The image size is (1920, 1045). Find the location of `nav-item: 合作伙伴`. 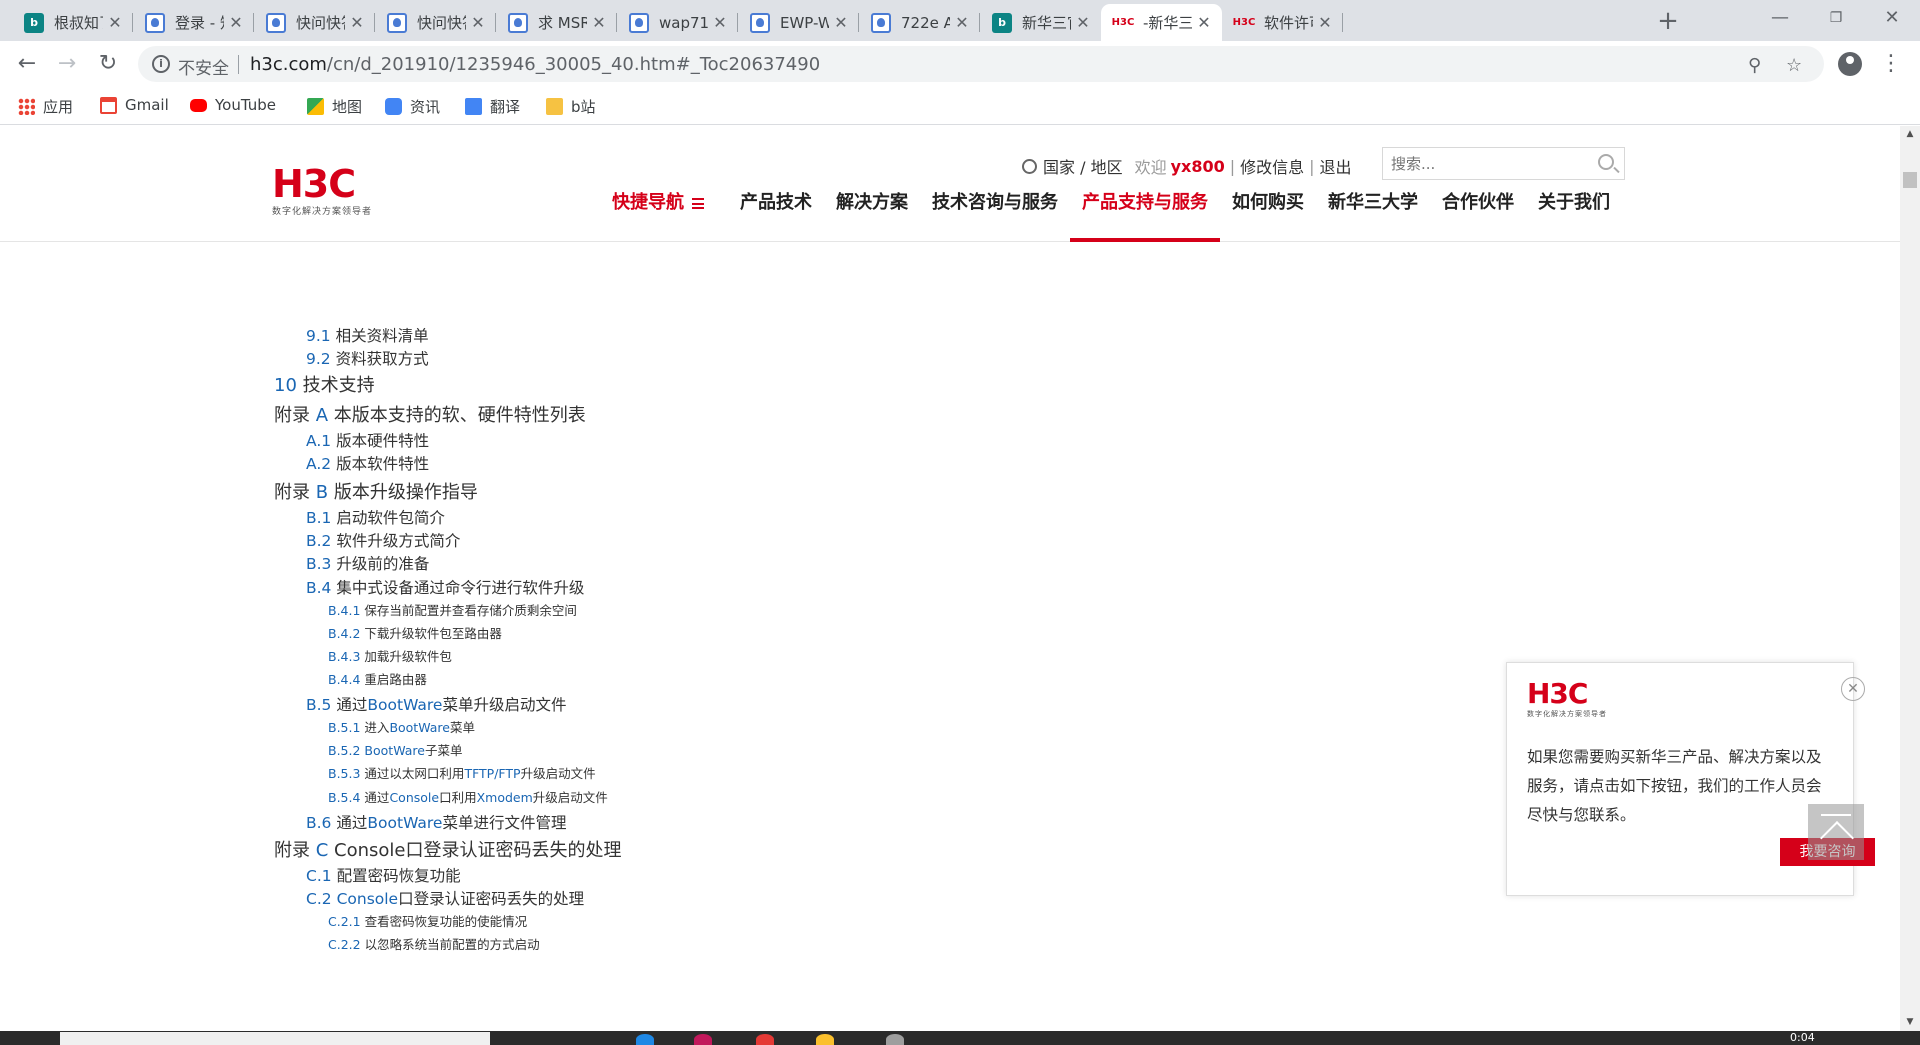

nav-item: 合作伙伴 is located at coordinates (1478, 215).